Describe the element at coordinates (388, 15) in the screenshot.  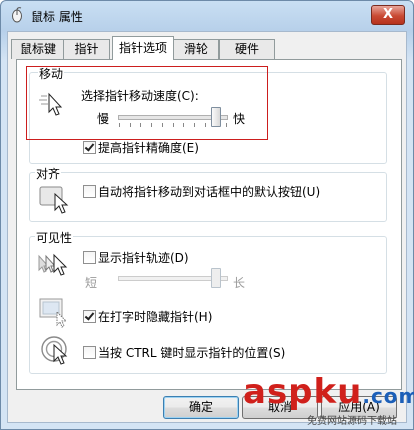
I see `close-button: X` at that location.